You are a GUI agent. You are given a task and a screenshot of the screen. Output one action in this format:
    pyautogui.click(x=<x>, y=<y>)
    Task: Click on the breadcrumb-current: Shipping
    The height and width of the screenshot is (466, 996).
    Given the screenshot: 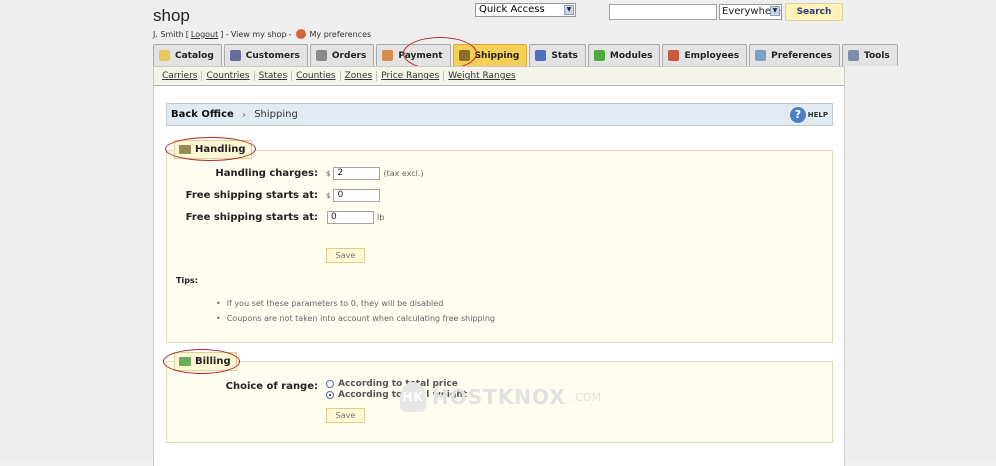 What is the action you would take?
    pyautogui.click(x=276, y=114)
    